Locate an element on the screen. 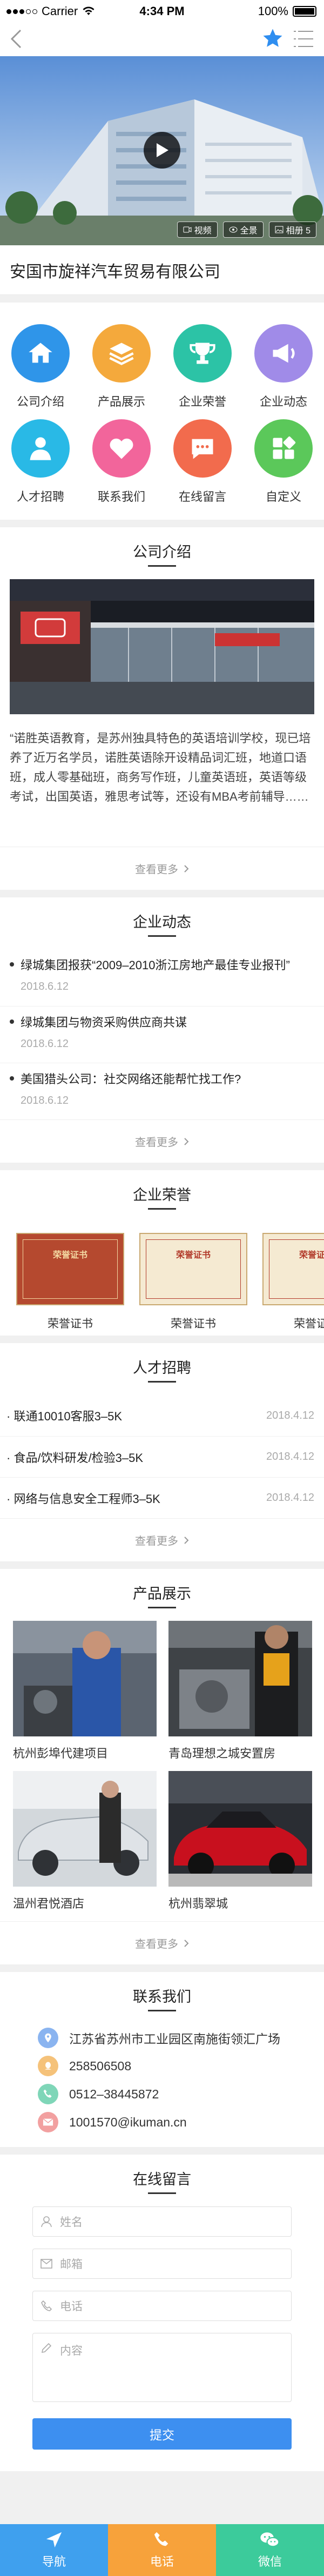  trophy-icon is located at coordinates (202, 353).